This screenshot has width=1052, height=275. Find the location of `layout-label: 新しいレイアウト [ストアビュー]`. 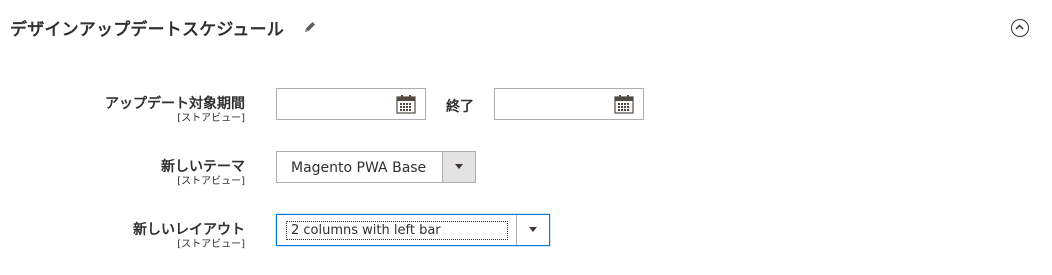

layout-label: 新しいレイアウト [ストアビュー] is located at coordinates (122, 236).